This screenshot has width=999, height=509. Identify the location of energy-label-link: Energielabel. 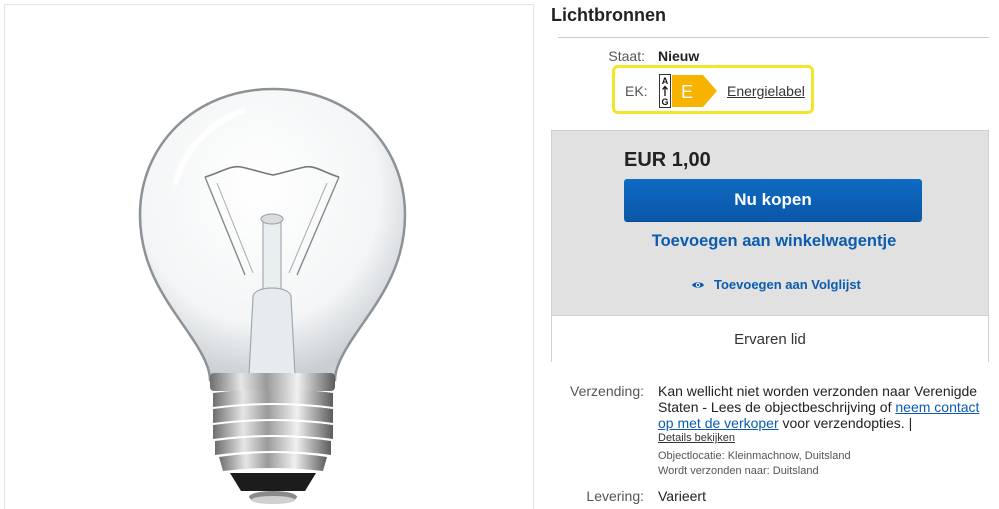
(766, 91).